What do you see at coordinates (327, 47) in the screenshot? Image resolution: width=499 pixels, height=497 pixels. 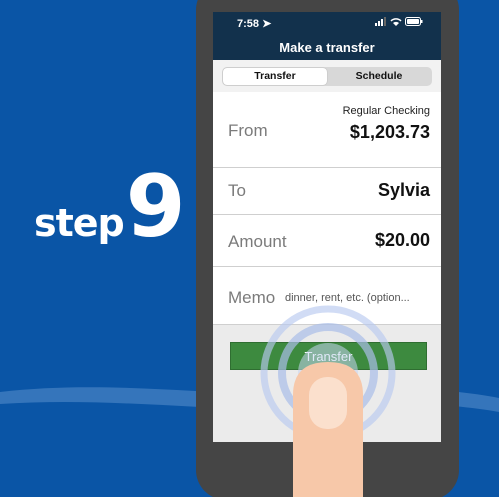 I see `nav-title: Make a transfer` at bounding box center [327, 47].